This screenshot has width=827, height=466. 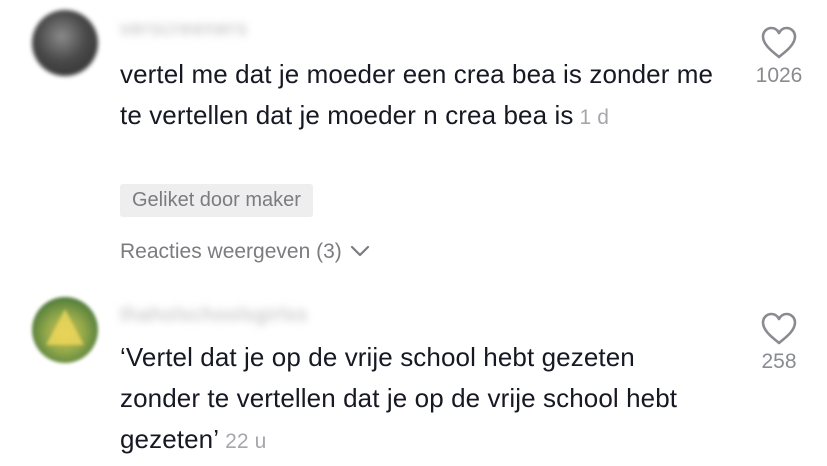 What do you see at coordinates (231, 251) in the screenshot?
I see `view-replies-label: Reacties weergeven (3)` at bounding box center [231, 251].